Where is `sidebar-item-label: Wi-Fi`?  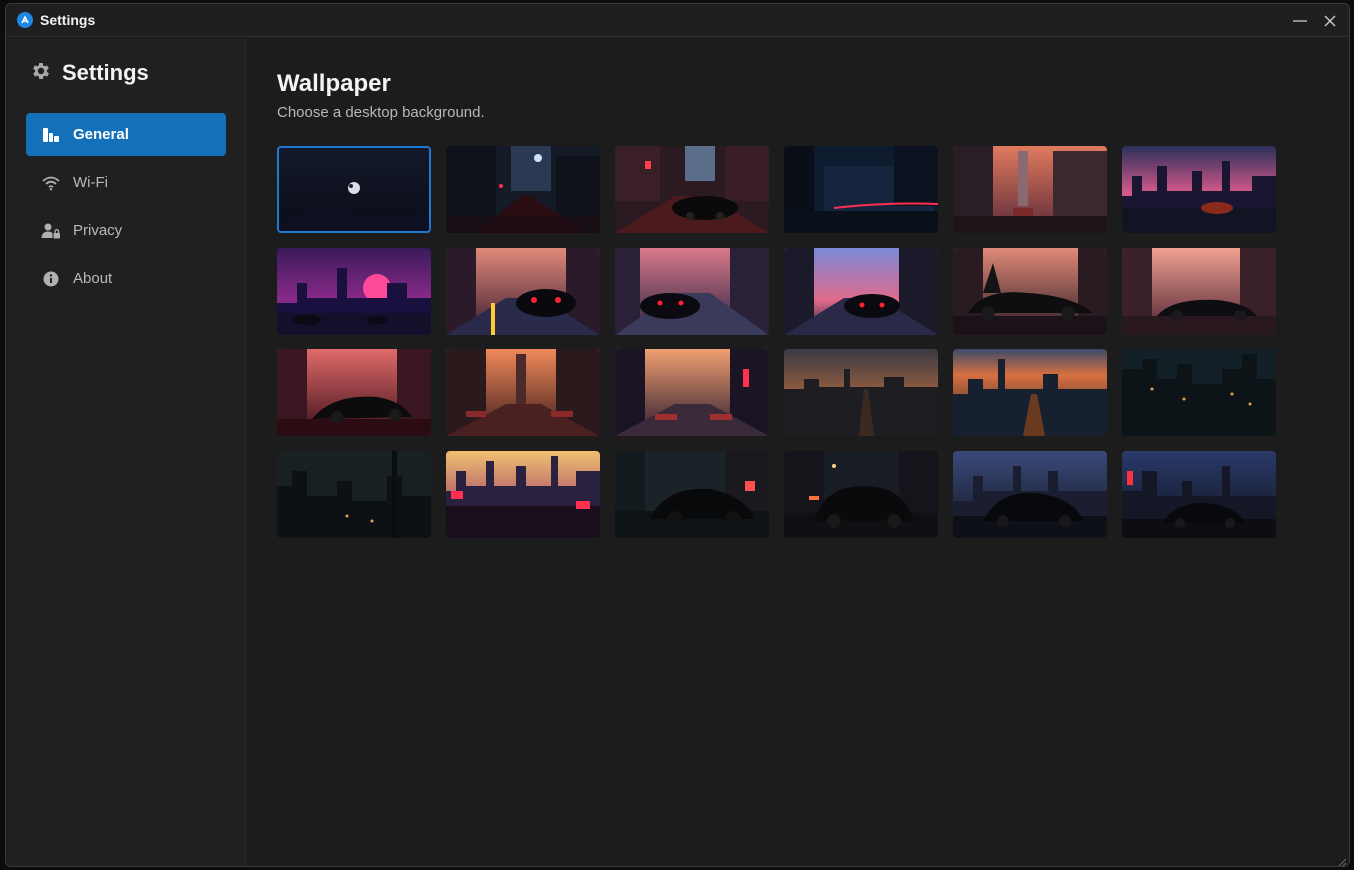 sidebar-item-label: Wi-Fi is located at coordinates (90, 182).